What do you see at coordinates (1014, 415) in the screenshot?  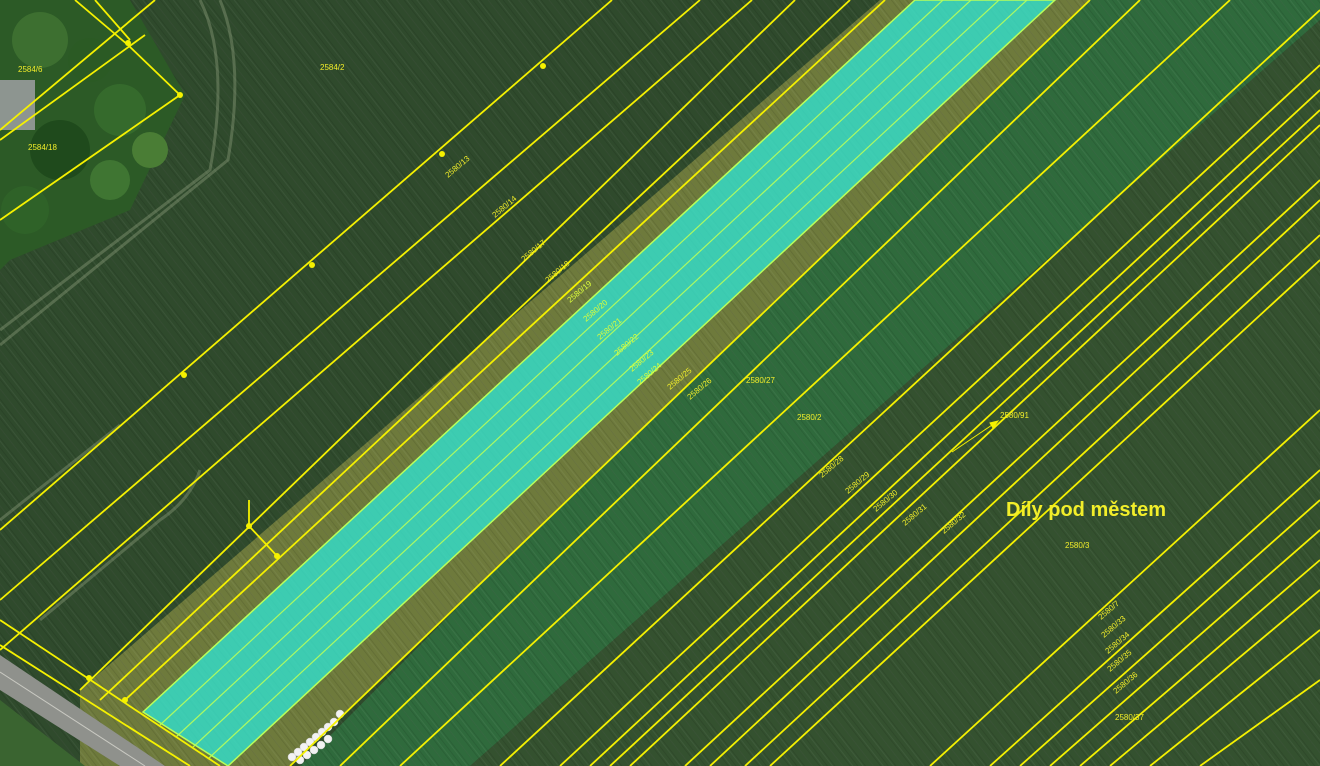 I see `parcel-label-2580-91: 2580/91` at bounding box center [1014, 415].